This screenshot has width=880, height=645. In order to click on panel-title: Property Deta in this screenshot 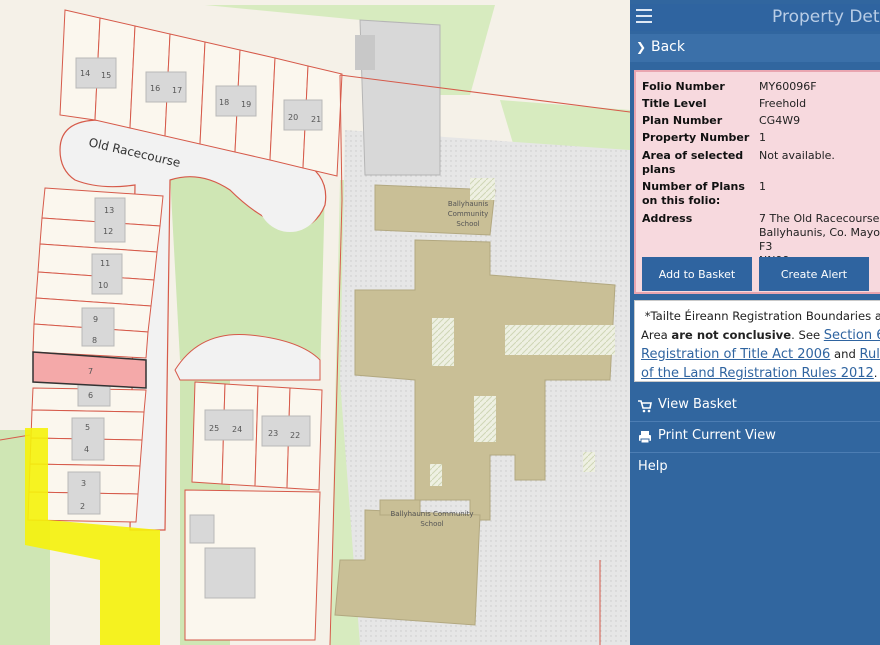, I will do `click(826, 17)`.